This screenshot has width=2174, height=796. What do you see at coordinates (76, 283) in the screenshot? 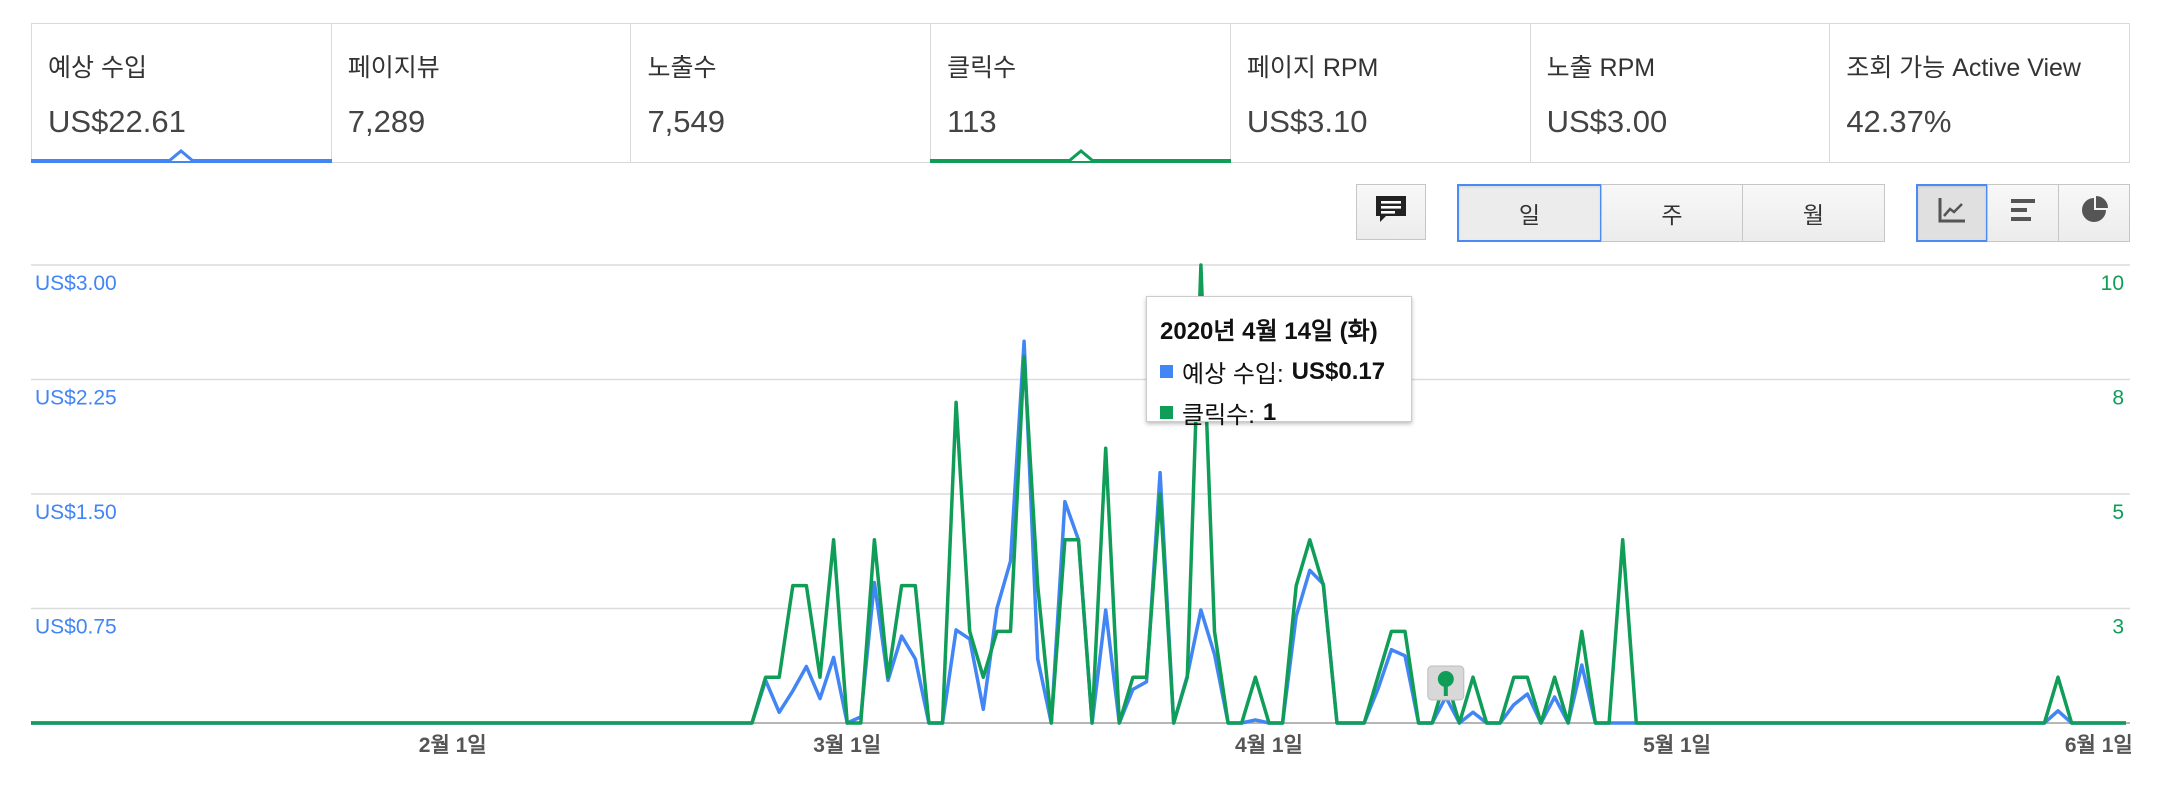
I see `left-axis-tick-label: US$3.00` at bounding box center [76, 283].